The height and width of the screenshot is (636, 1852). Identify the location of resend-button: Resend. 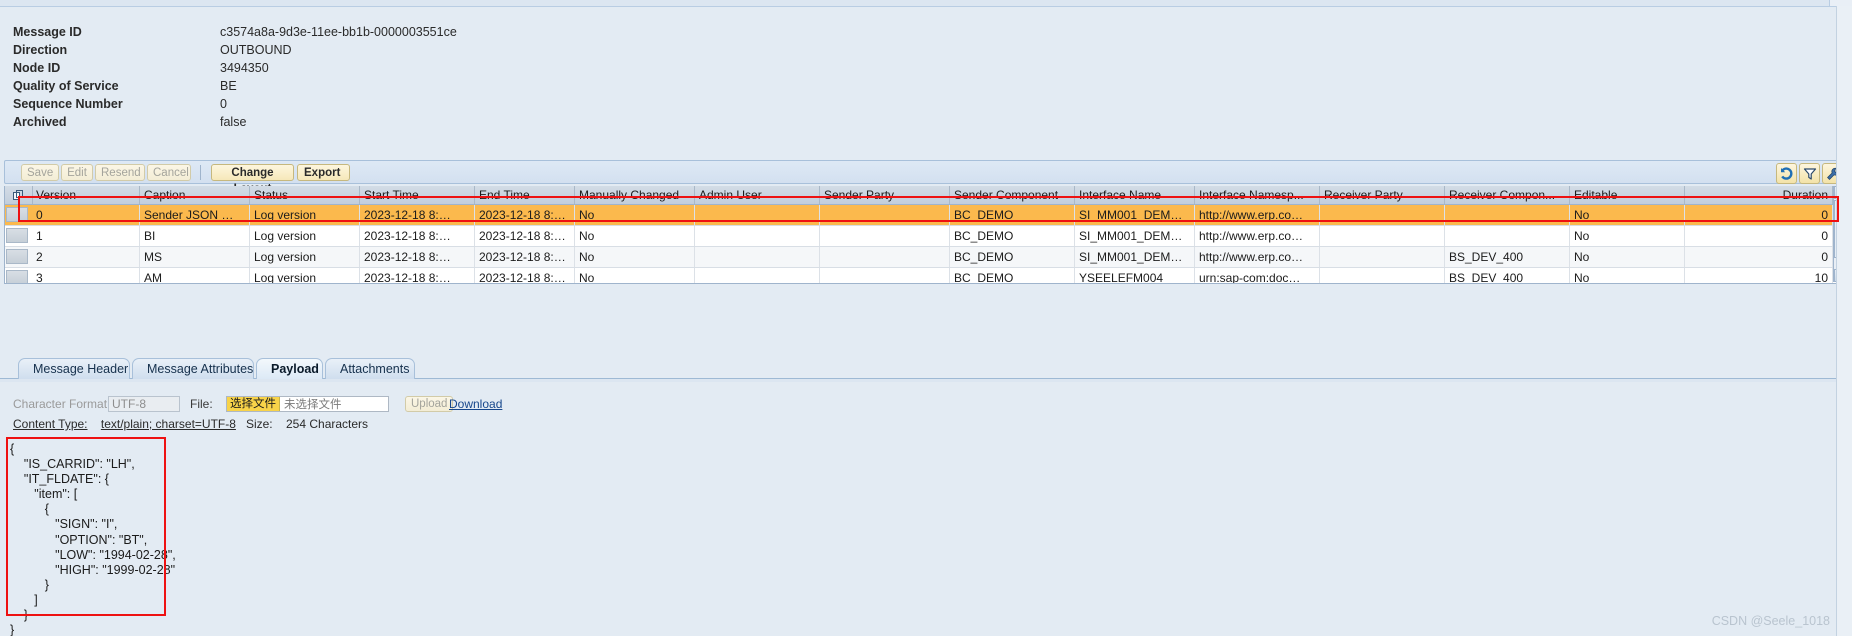
(120, 172).